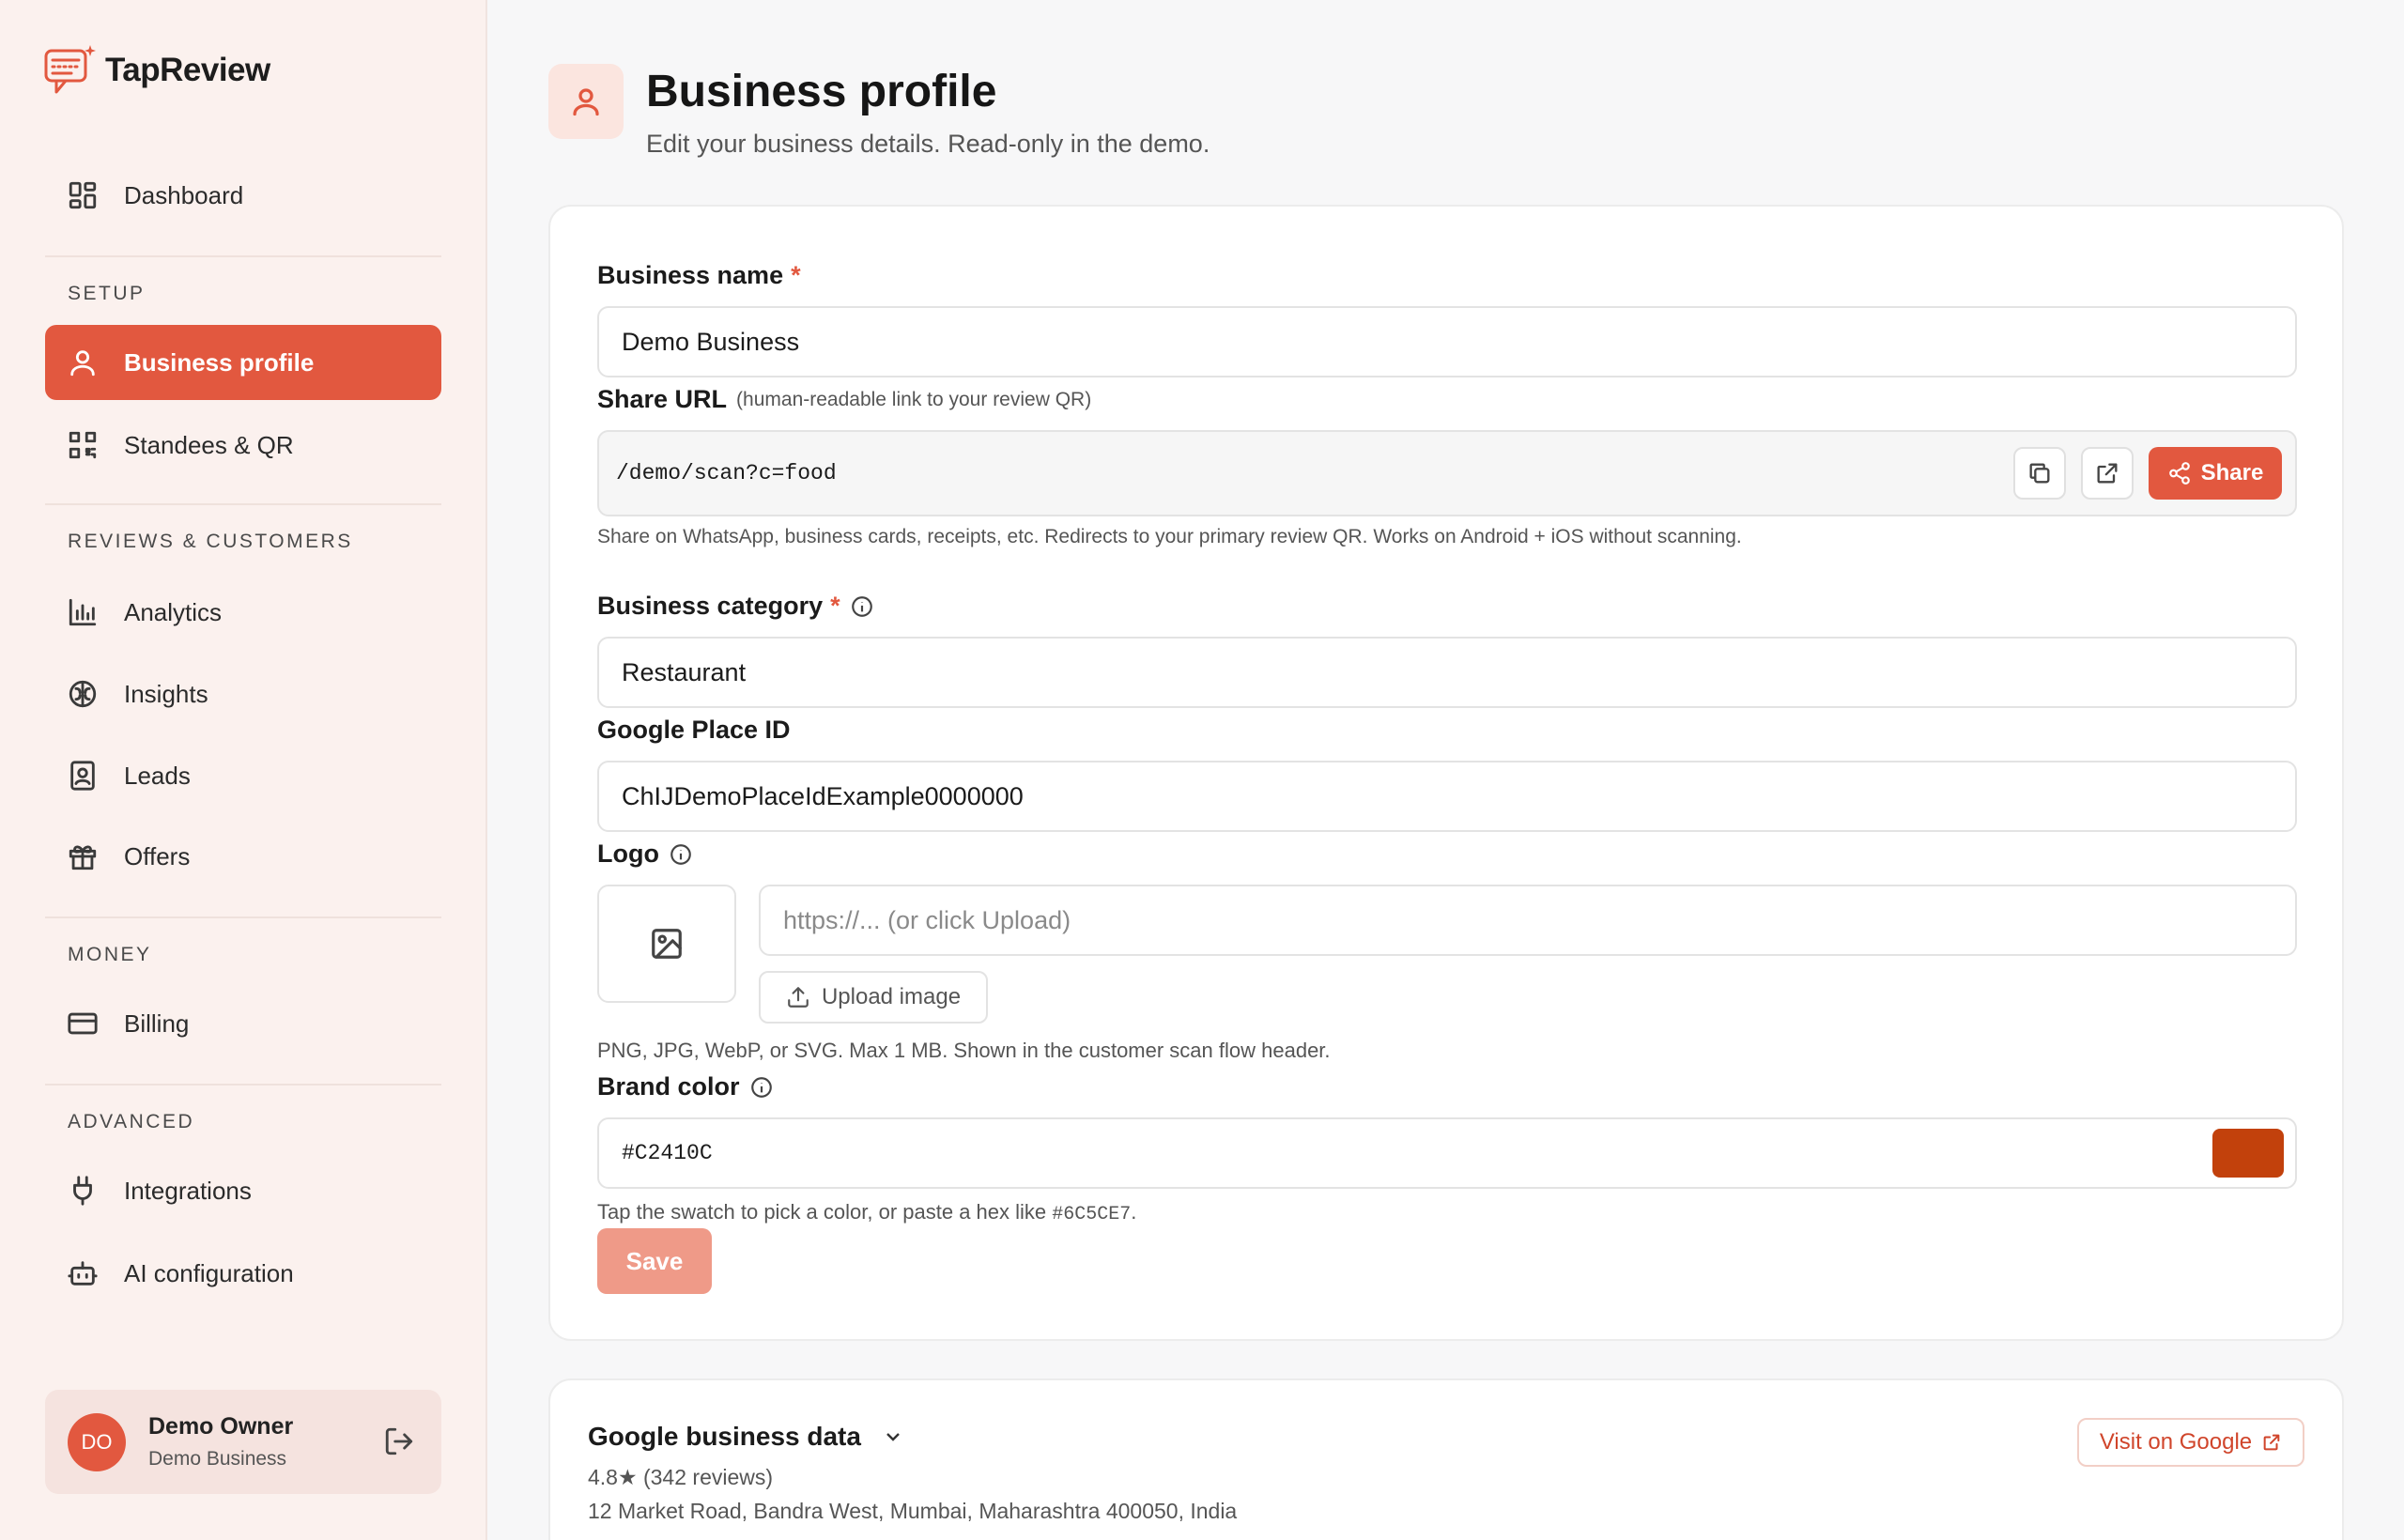 This screenshot has height=1540, width=2404. Describe the element at coordinates (694, 730) in the screenshot. I see `google-place-id-label: Google Place ID` at that location.